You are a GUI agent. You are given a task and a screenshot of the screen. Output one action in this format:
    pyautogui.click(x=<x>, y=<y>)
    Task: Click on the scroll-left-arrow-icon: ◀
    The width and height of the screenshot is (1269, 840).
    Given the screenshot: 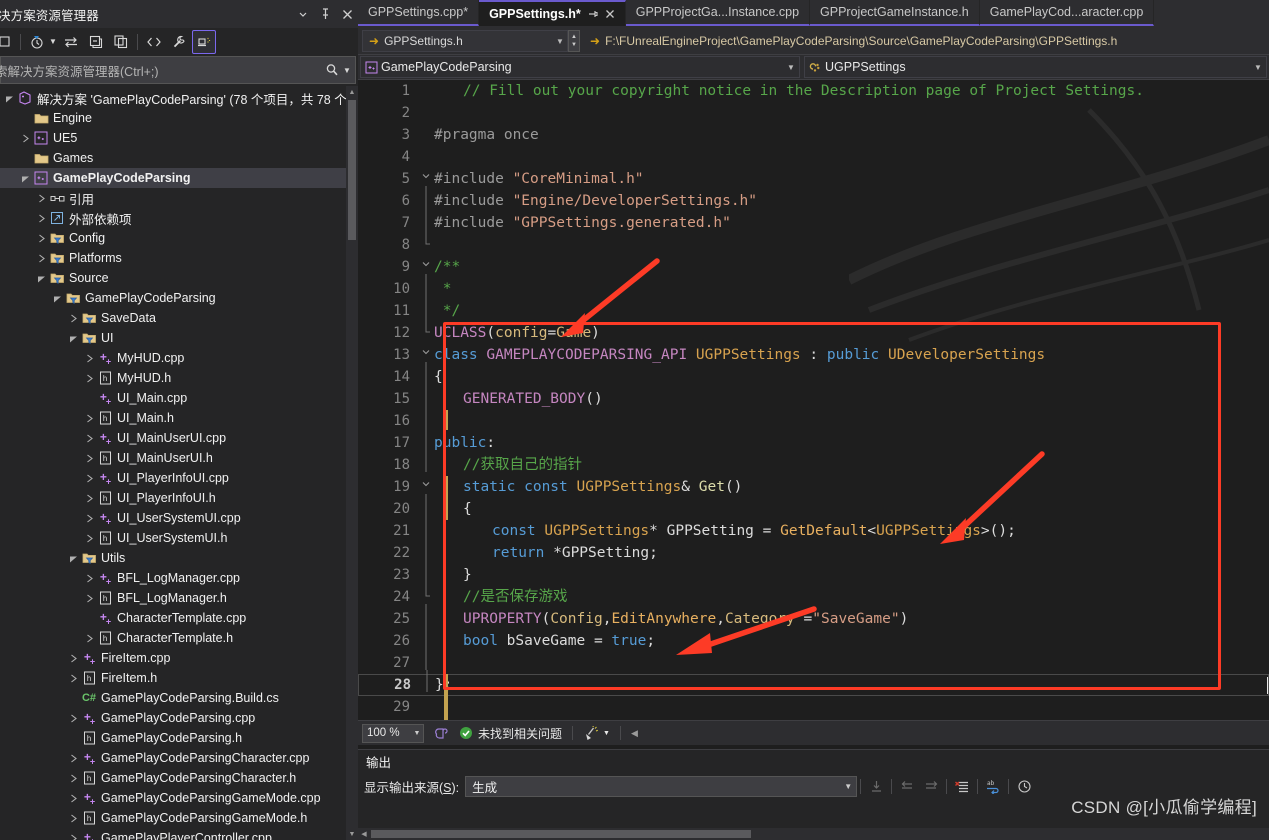 What is the action you would take?
    pyautogui.click(x=364, y=834)
    